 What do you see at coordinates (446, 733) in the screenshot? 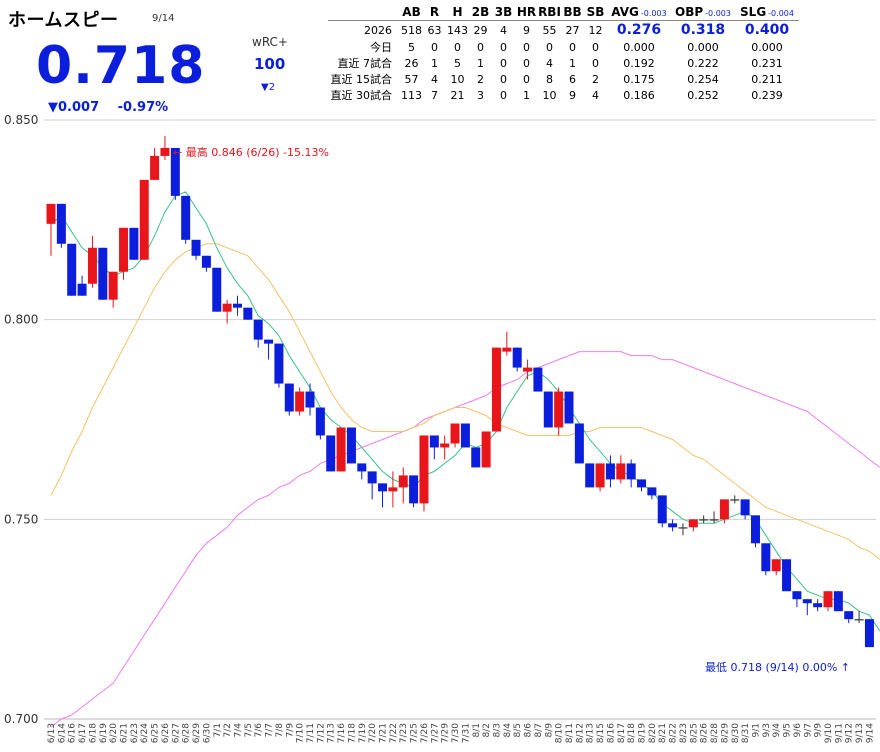
I see `x-tick-label: 7/29` at bounding box center [446, 733].